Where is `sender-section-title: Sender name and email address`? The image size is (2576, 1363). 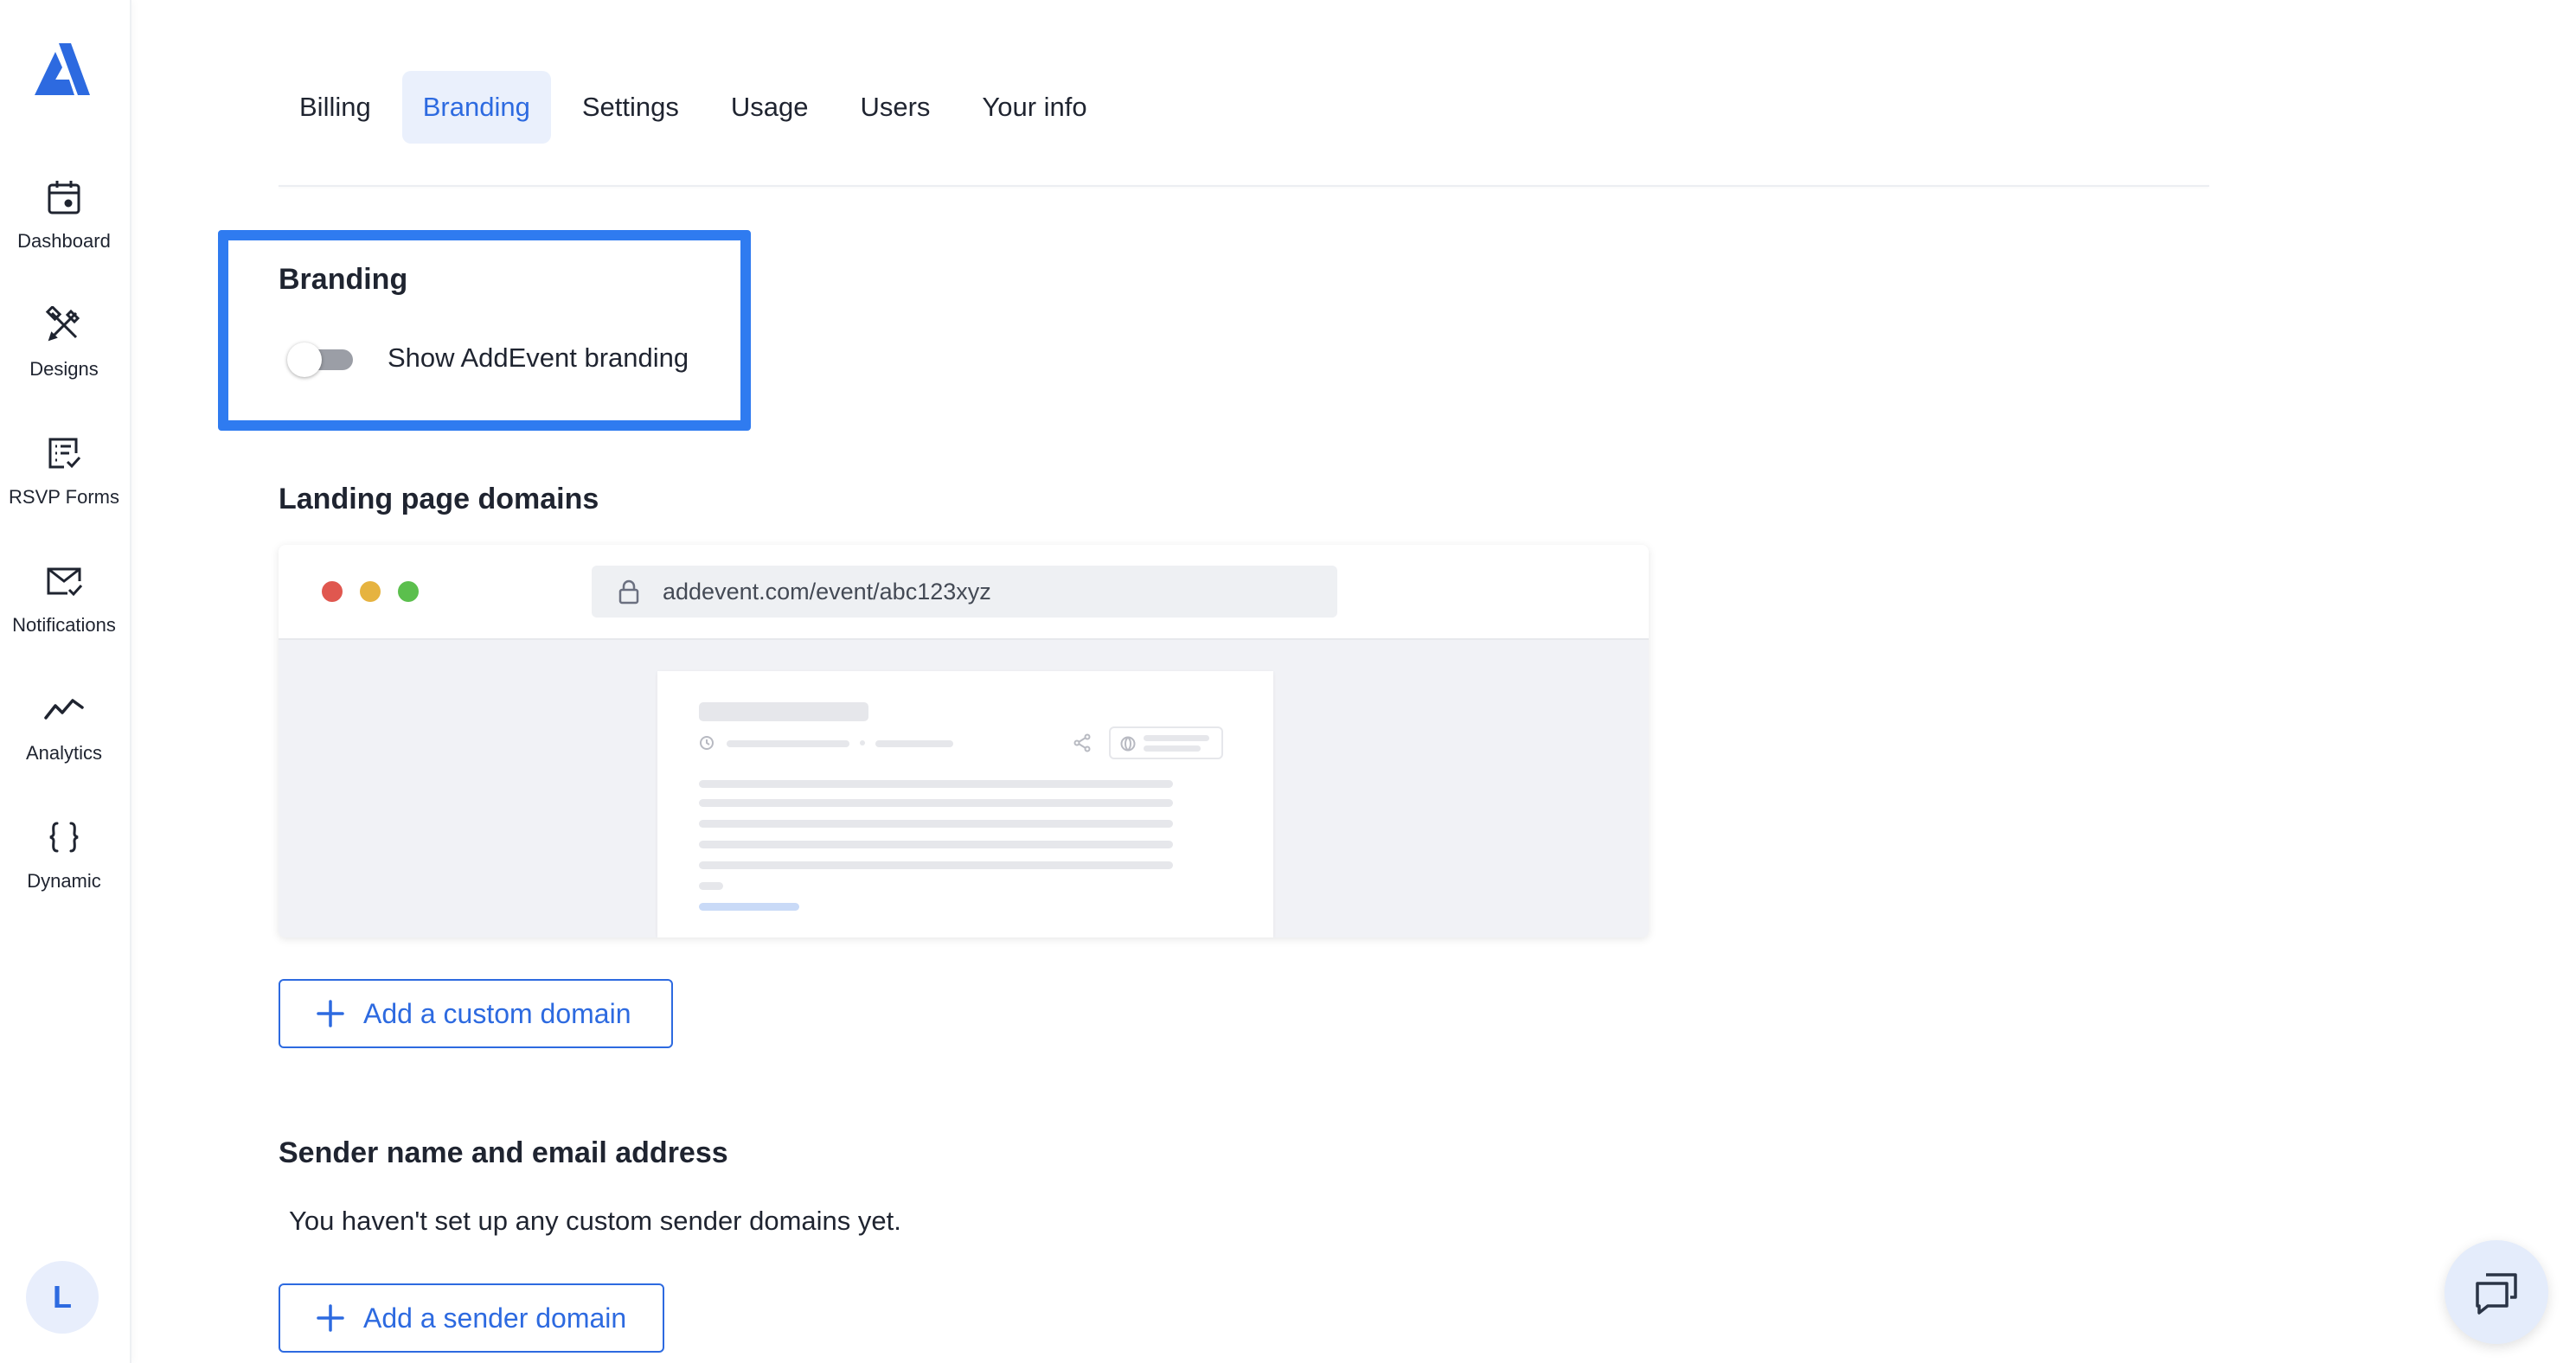
sender-section-title: Sender name and email address is located at coordinates (504, 1152).